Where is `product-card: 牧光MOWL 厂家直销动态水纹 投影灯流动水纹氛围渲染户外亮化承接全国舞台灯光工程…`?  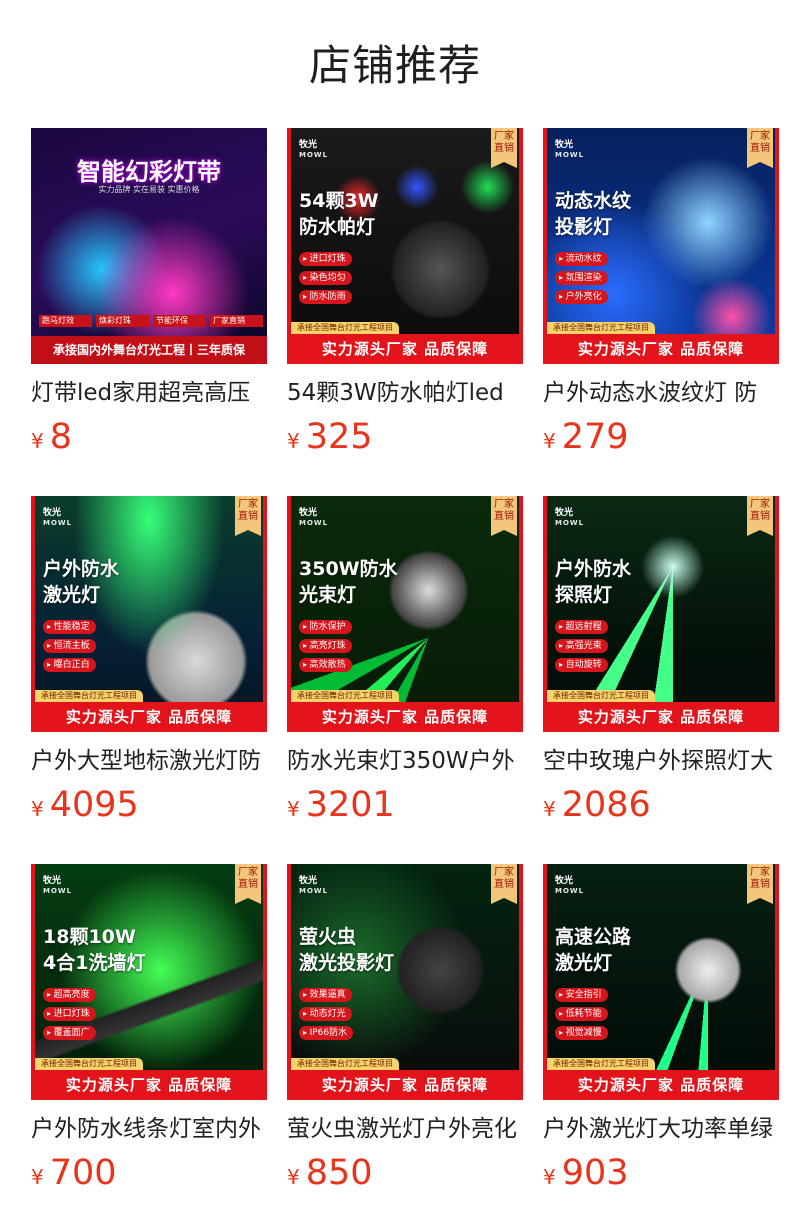
product-card: 牧光MOWL 厂家直销动态水纹 投影灯流动水纹氛围渲染户外亮化承接全国舞台灯光工程… is located at coordinates (661, 296).